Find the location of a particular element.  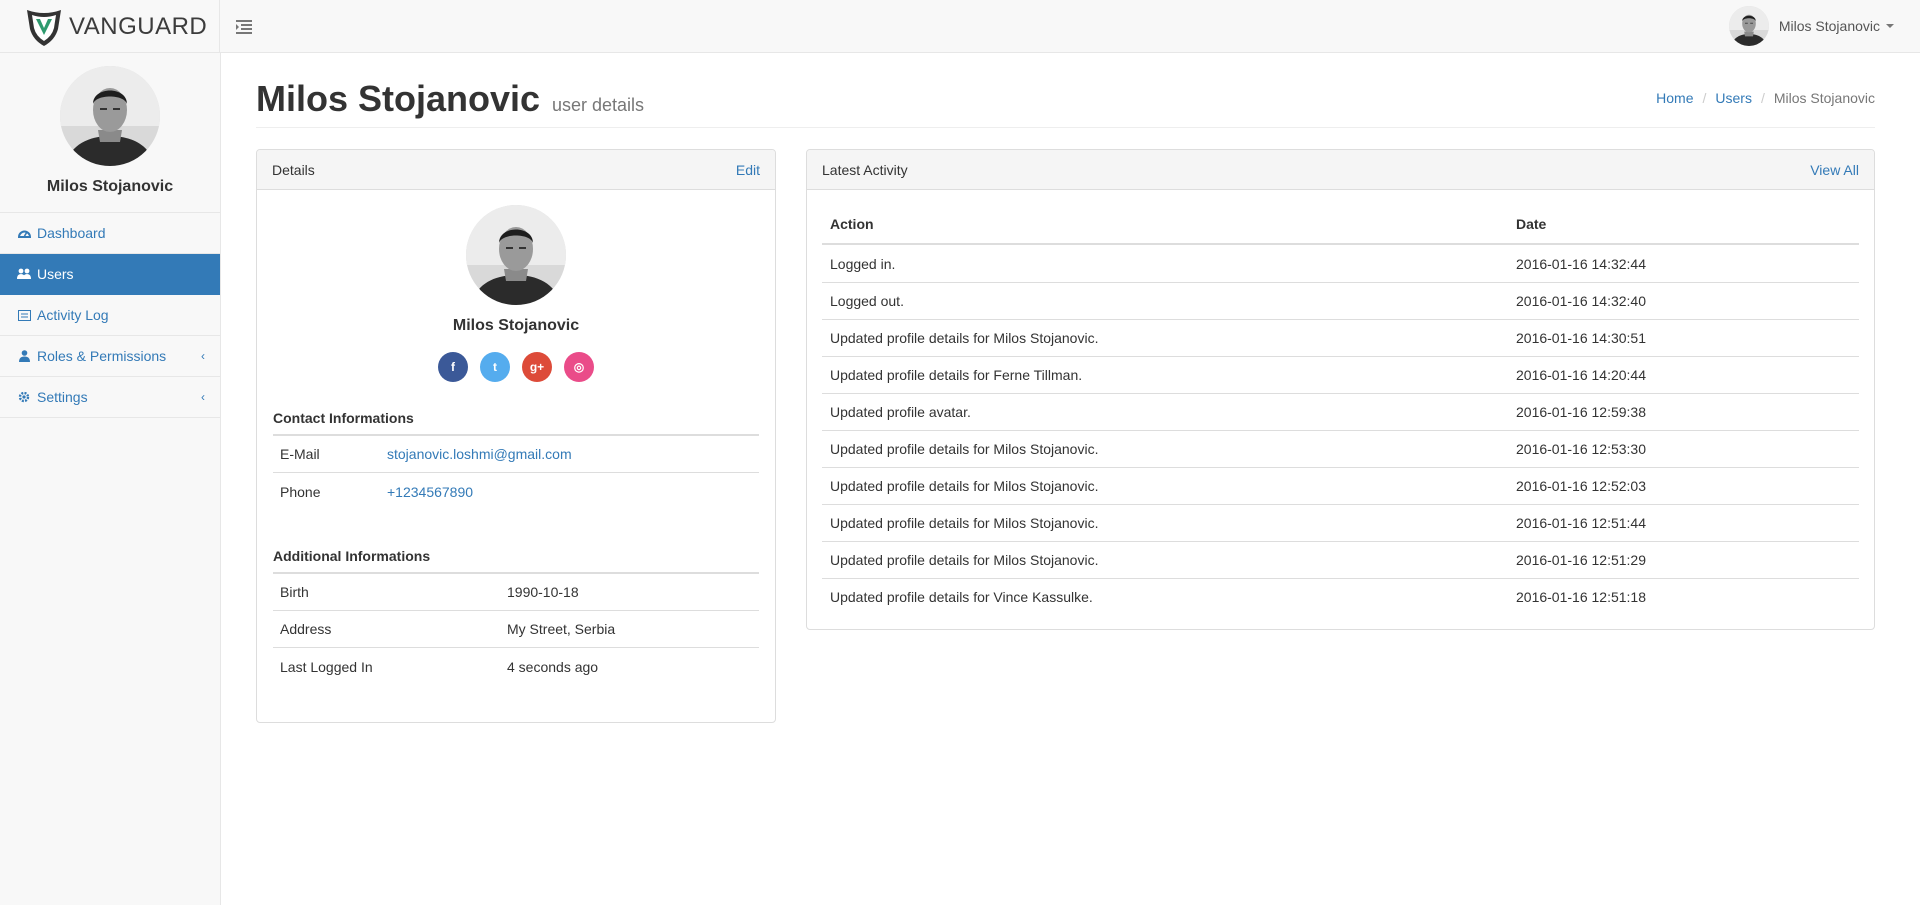

user-icon is located at coordinates (24, 356).